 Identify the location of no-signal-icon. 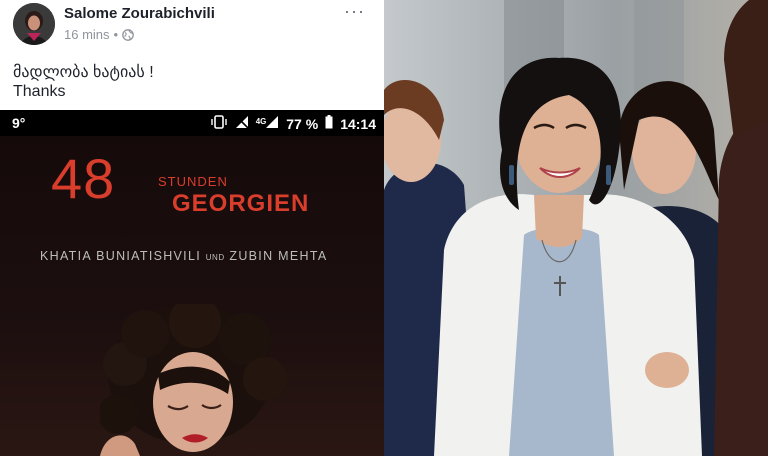
(242, 123).